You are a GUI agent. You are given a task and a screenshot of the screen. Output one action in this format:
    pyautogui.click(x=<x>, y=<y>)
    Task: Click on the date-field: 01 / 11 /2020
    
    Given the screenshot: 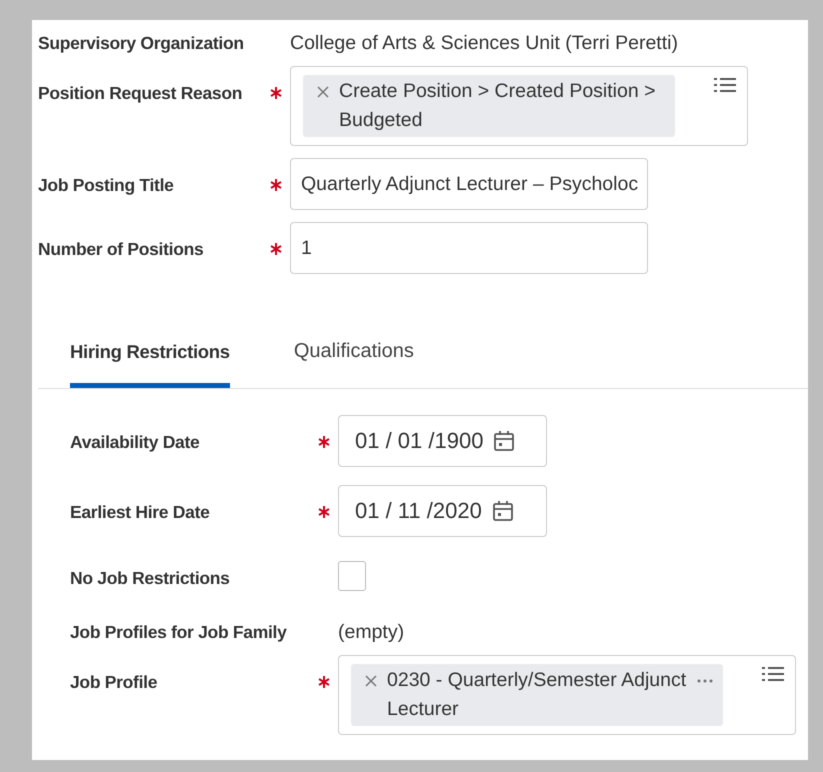 What is the action you would take?
    pyautogui.click(x=442, y=511)
    